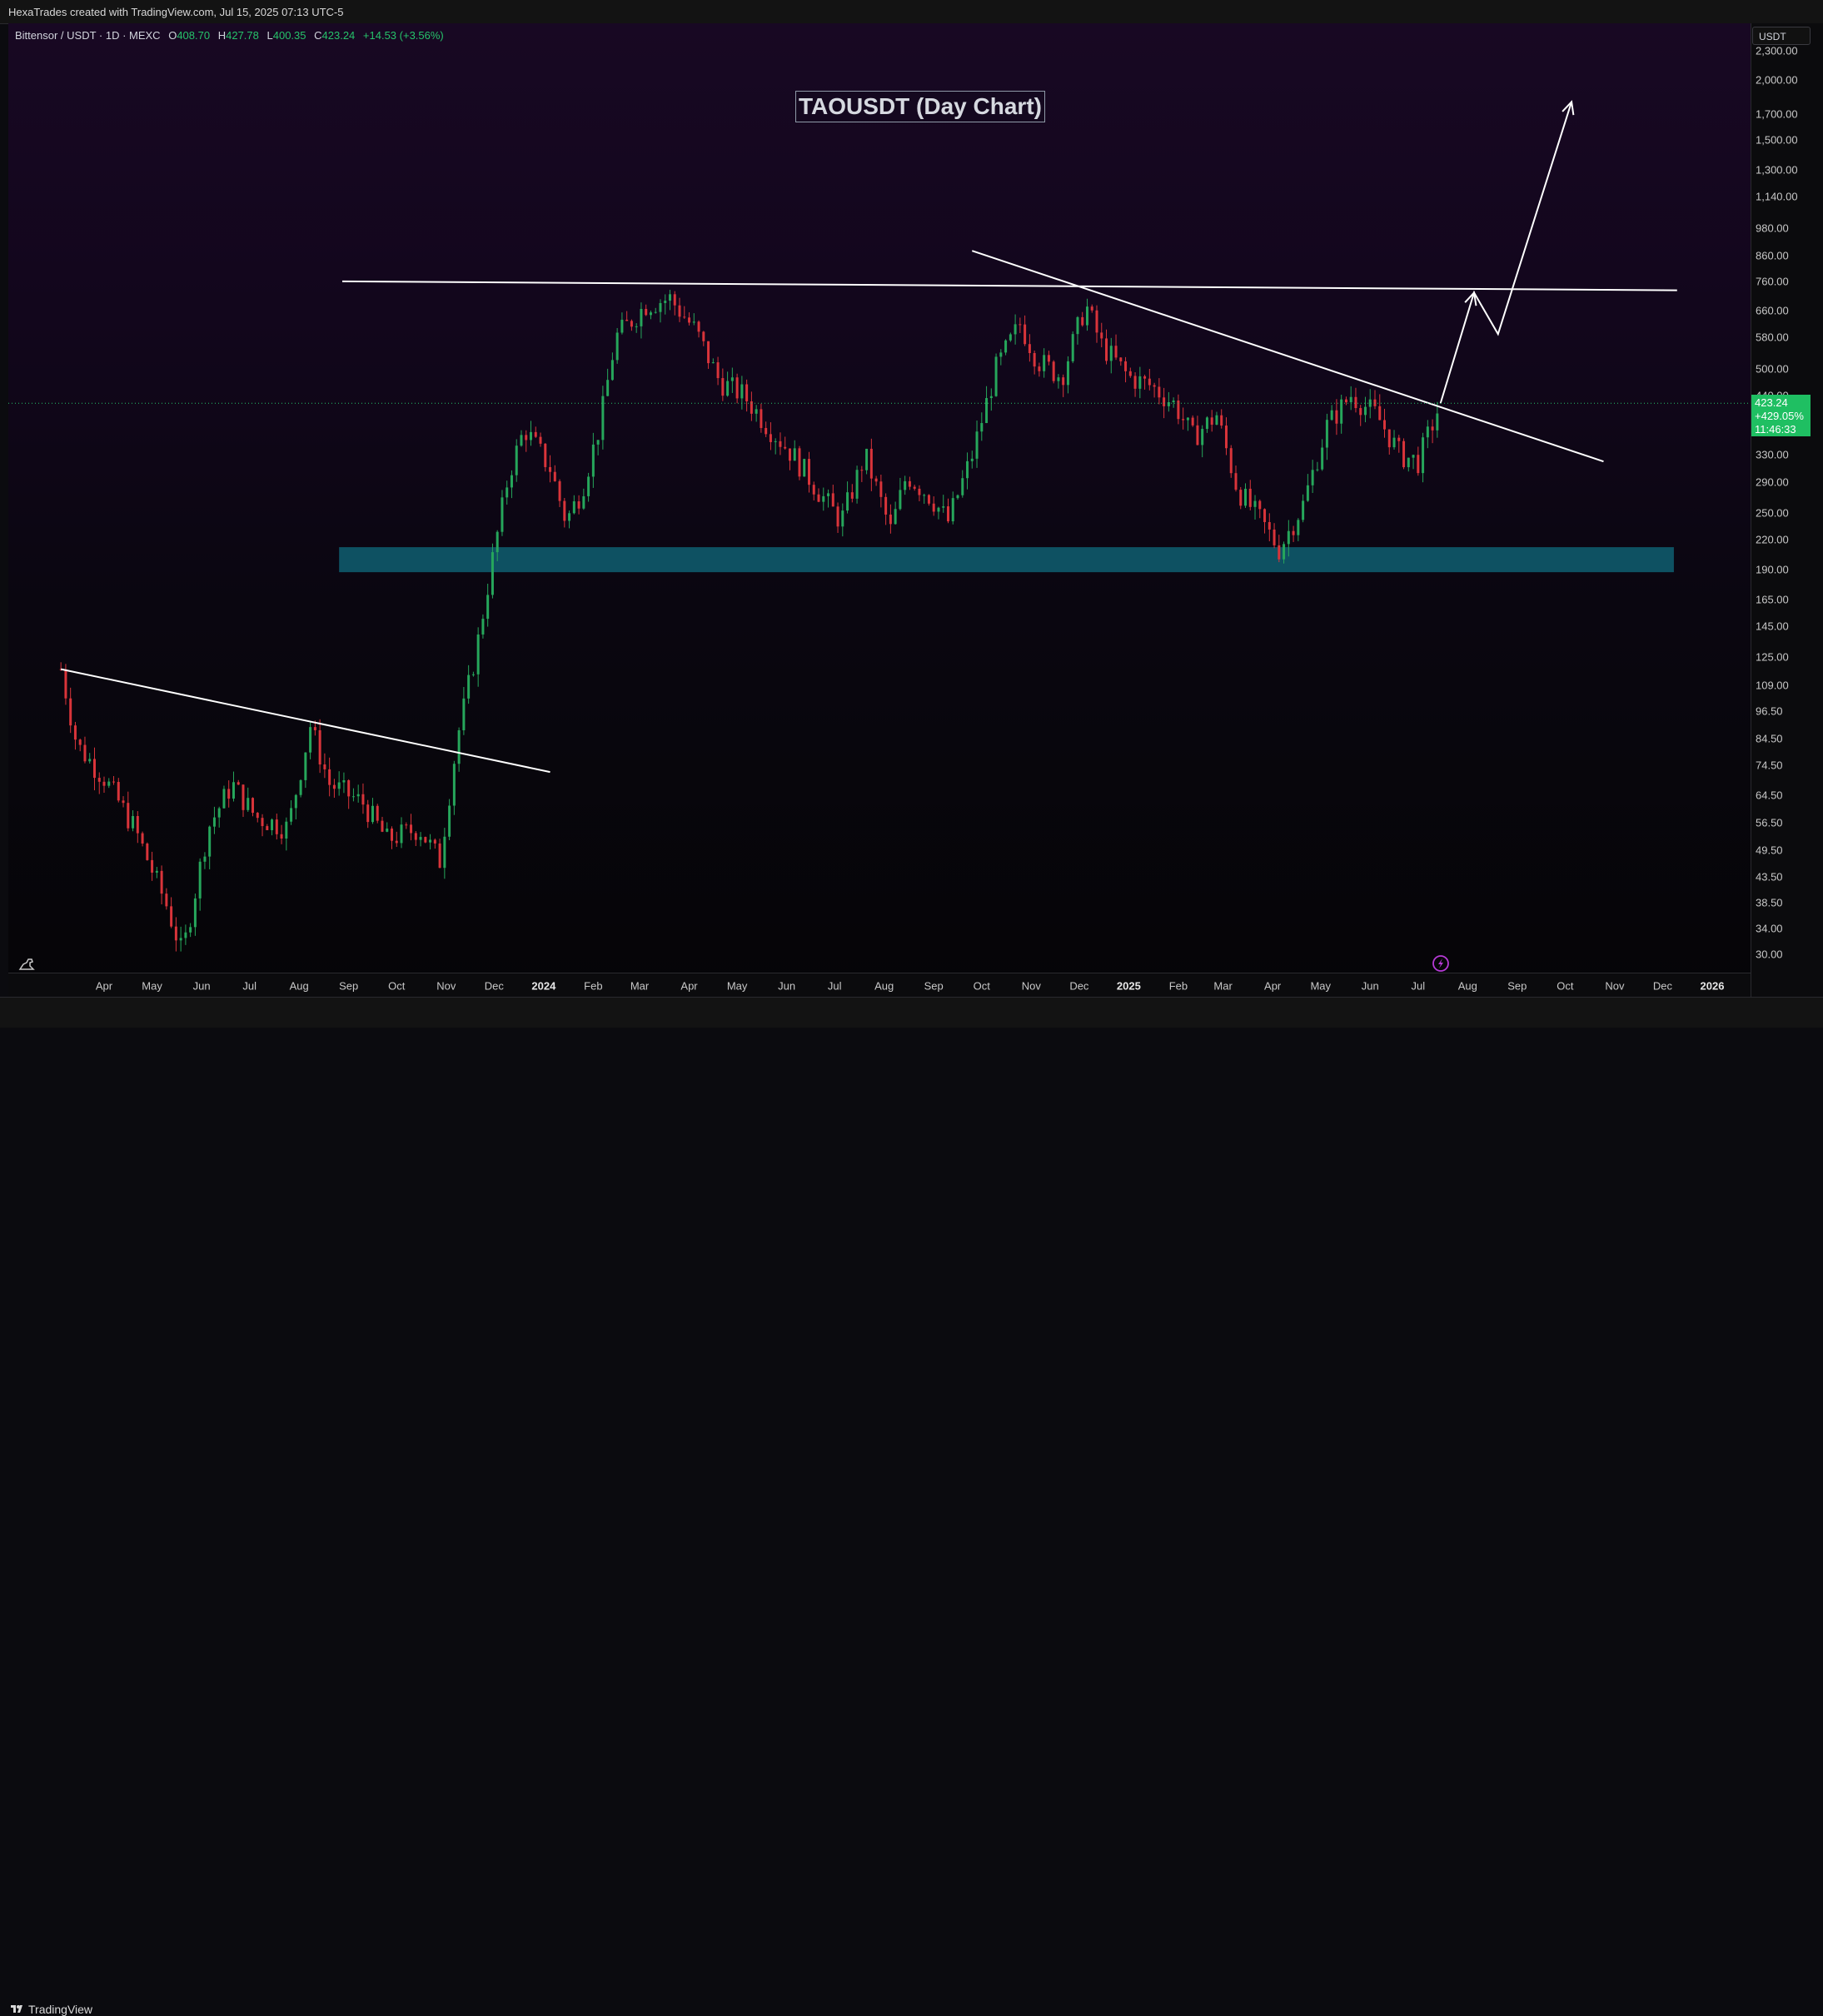 This screenshot has height=2016, width=1823. Describe the element at coordinates (543, 986) in the screenshot. I see `time-tick-label: 2024` at that location.